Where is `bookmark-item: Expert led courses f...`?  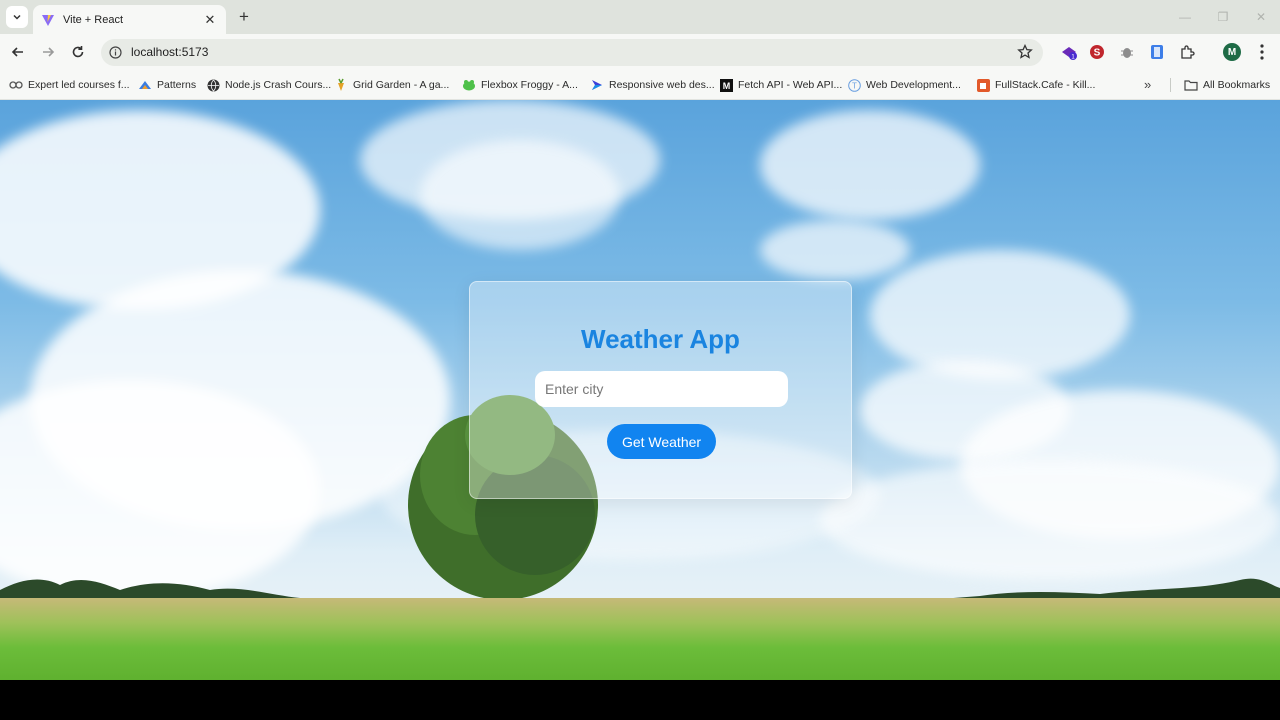 bookmark-item: Expert led courses f... is located at coordinates (69, 85).